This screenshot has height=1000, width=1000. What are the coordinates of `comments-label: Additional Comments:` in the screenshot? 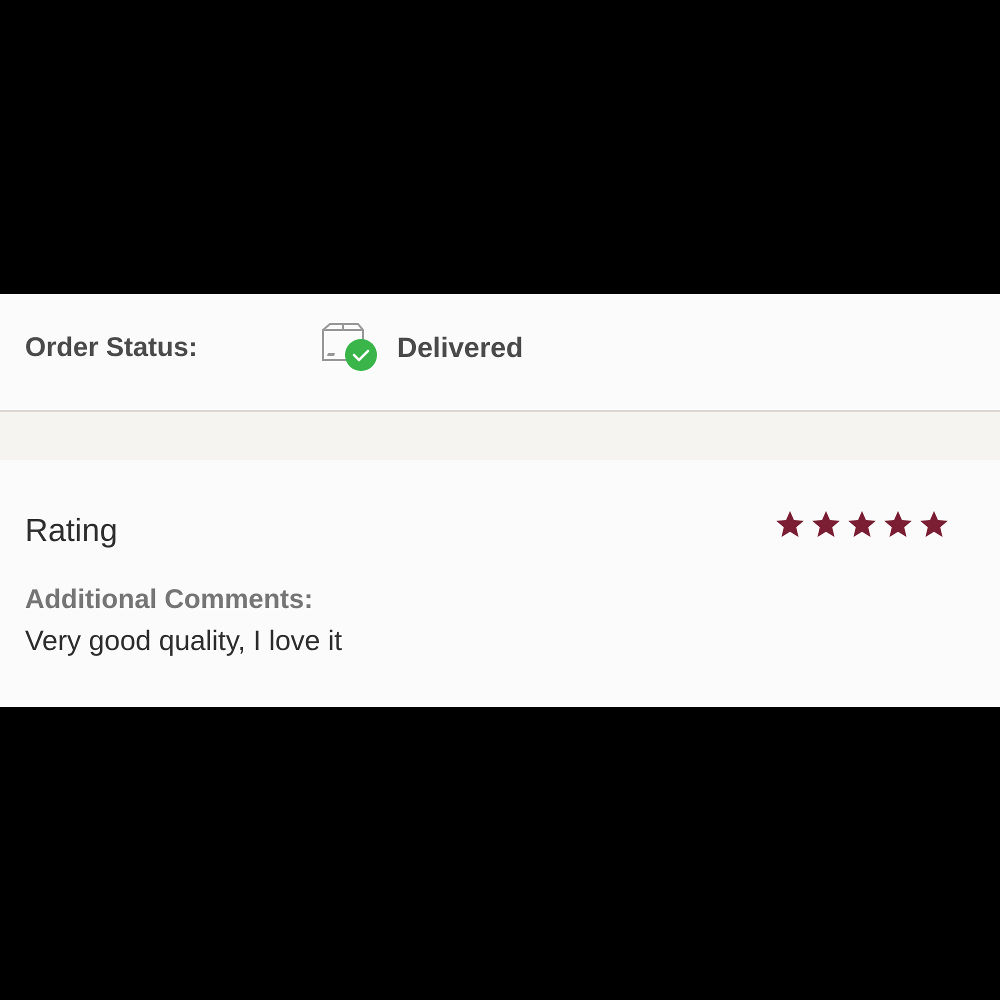 It's located at (169, 599).